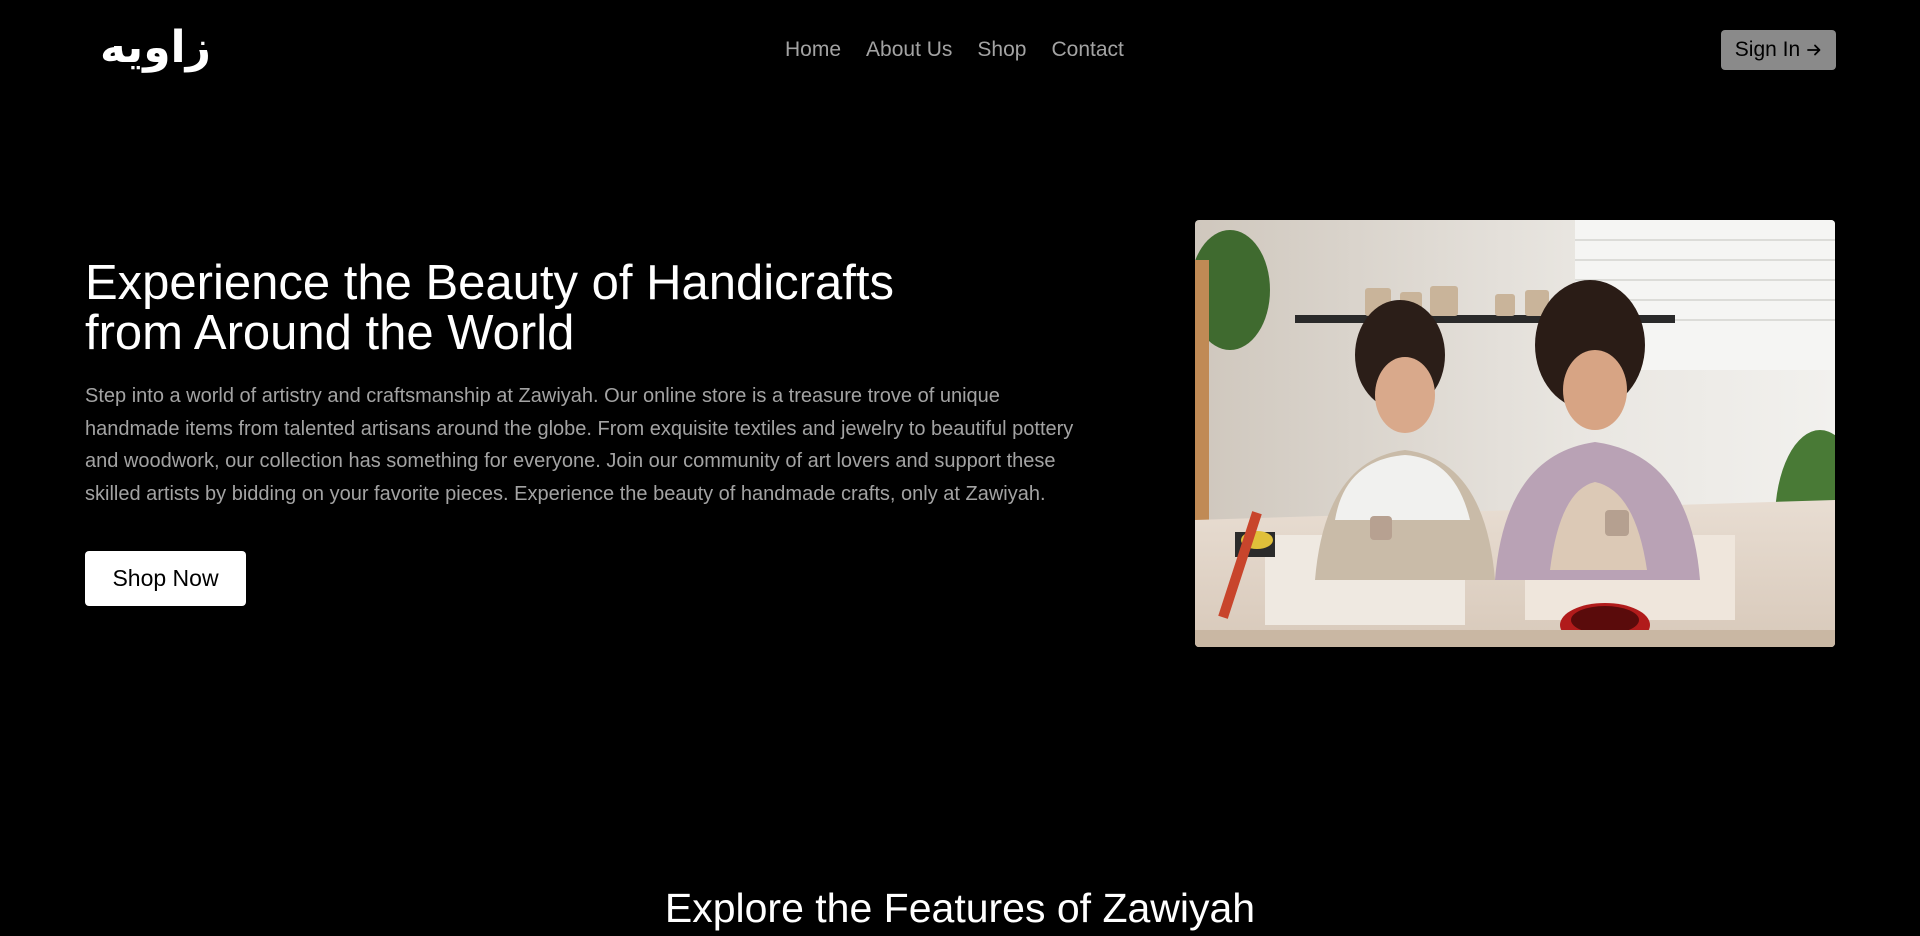  I want to click on logo: زاويه, so click(155, 48).